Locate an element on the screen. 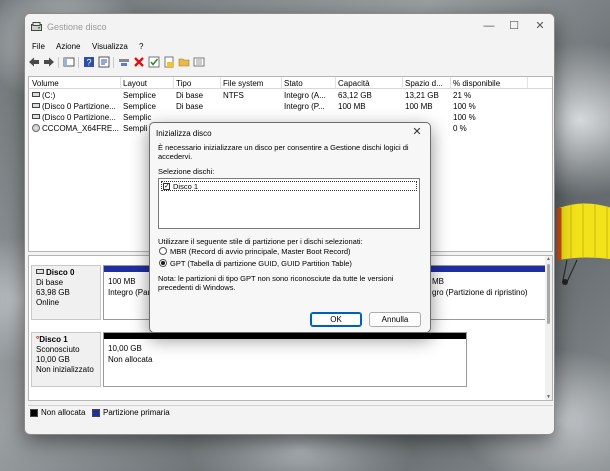  menu-azione: Azione is located at coordinates (68, 46).